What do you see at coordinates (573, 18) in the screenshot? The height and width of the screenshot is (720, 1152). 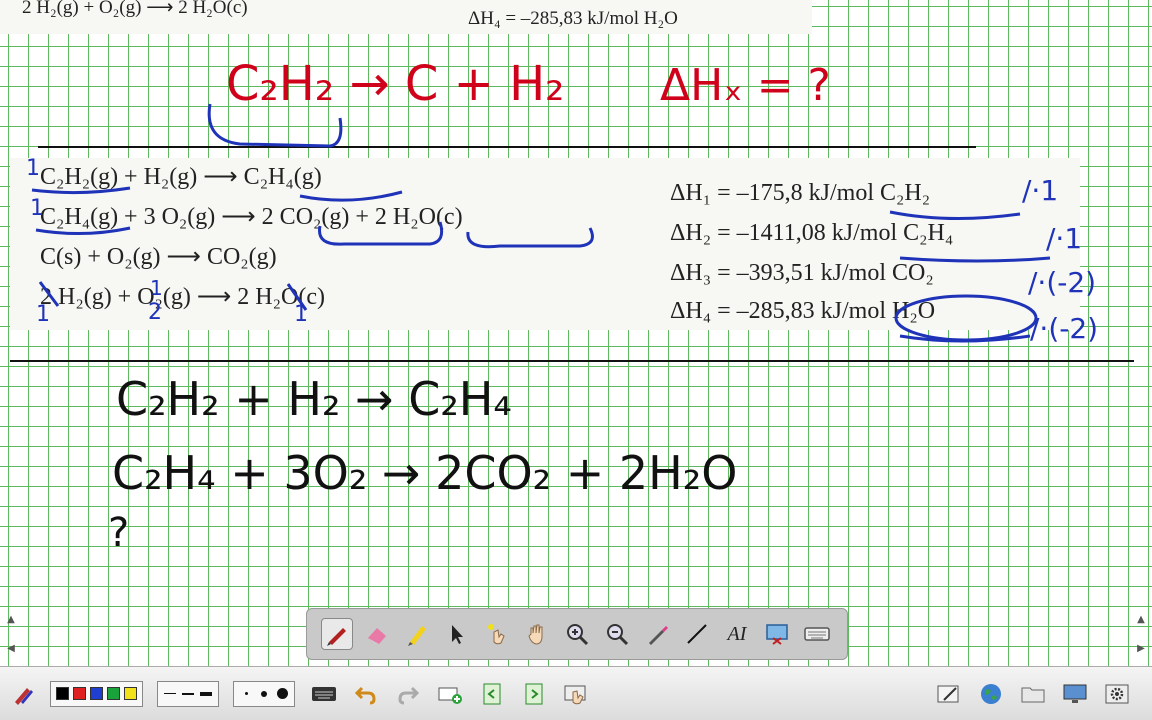 I see `scanned-enthalpy-top: ΔH₄ = –285,83 kJ/mol H₂O` at bounding box center [573, 18].